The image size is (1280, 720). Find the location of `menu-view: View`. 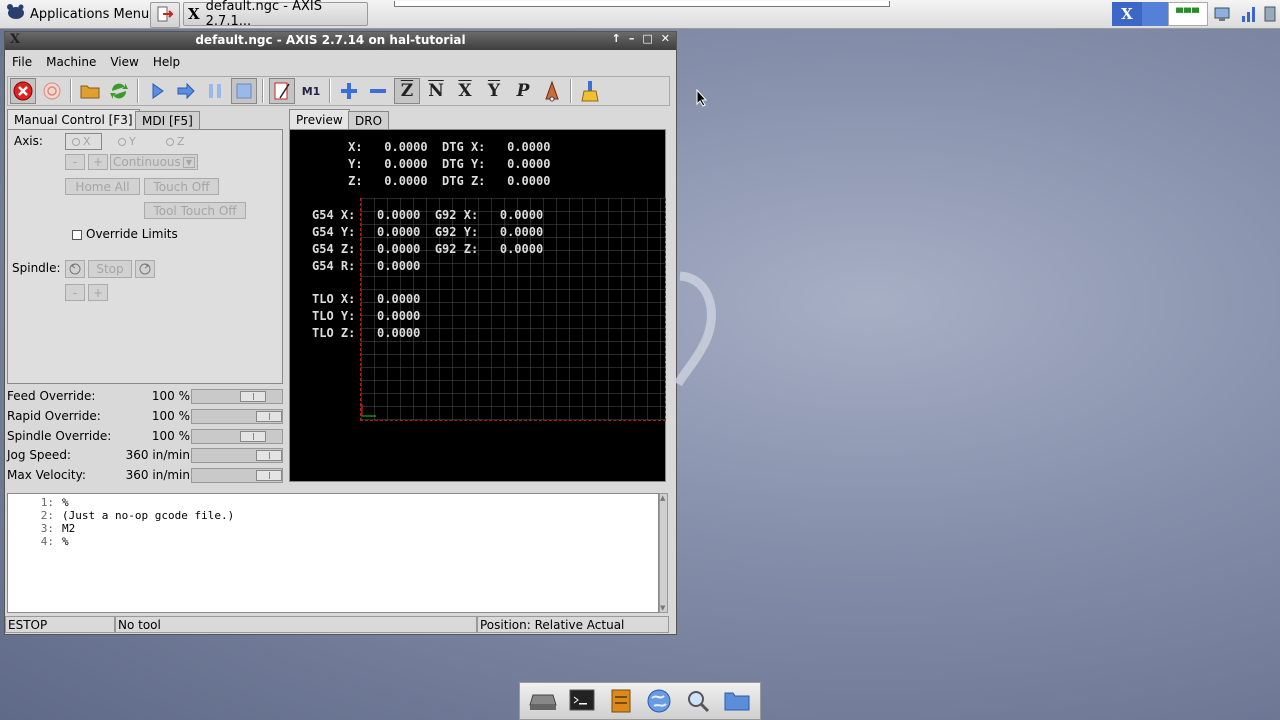

menu-view: View is located at coordinates (124, 62).